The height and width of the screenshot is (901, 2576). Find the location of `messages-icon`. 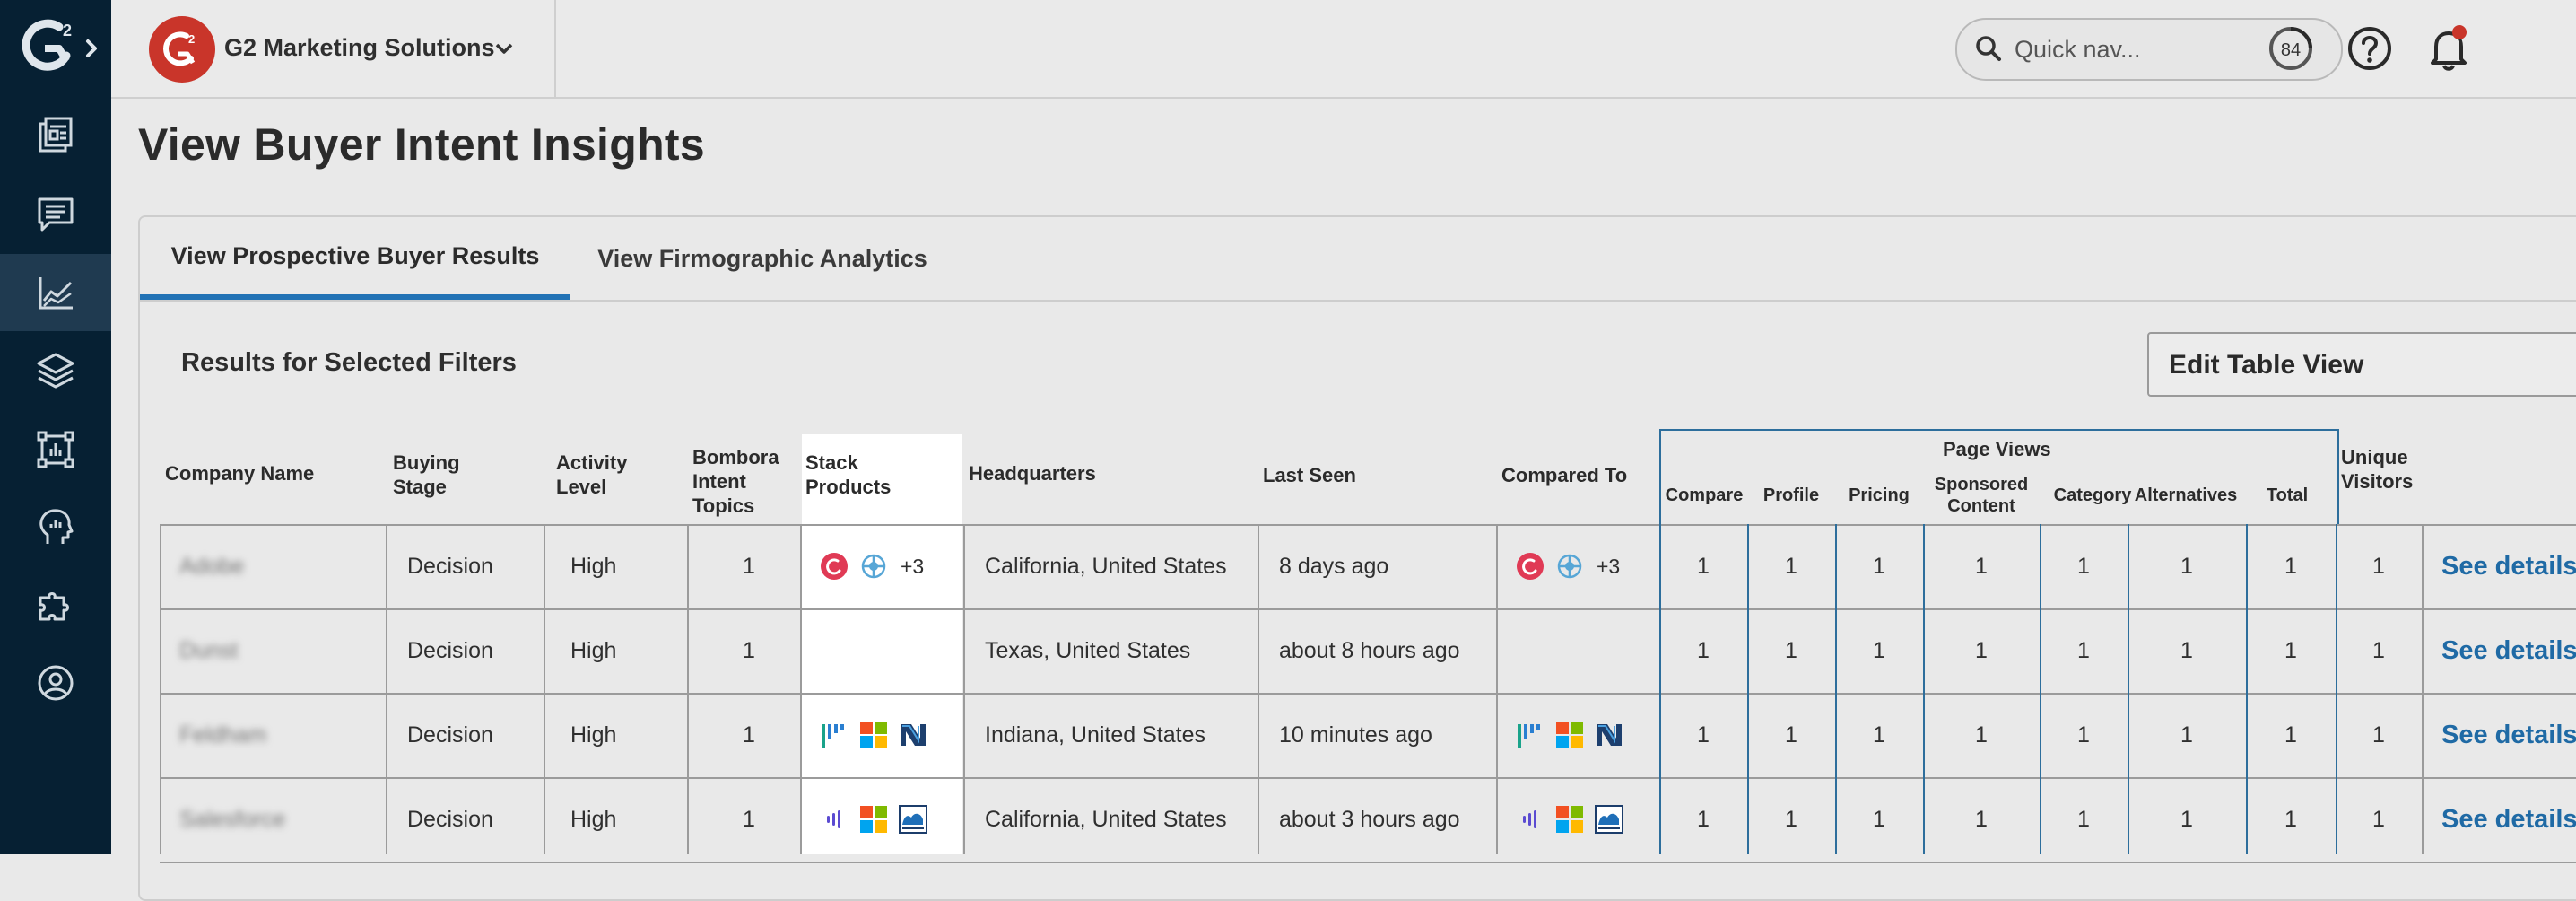

messages-icon is located at coordinates (55, 214).